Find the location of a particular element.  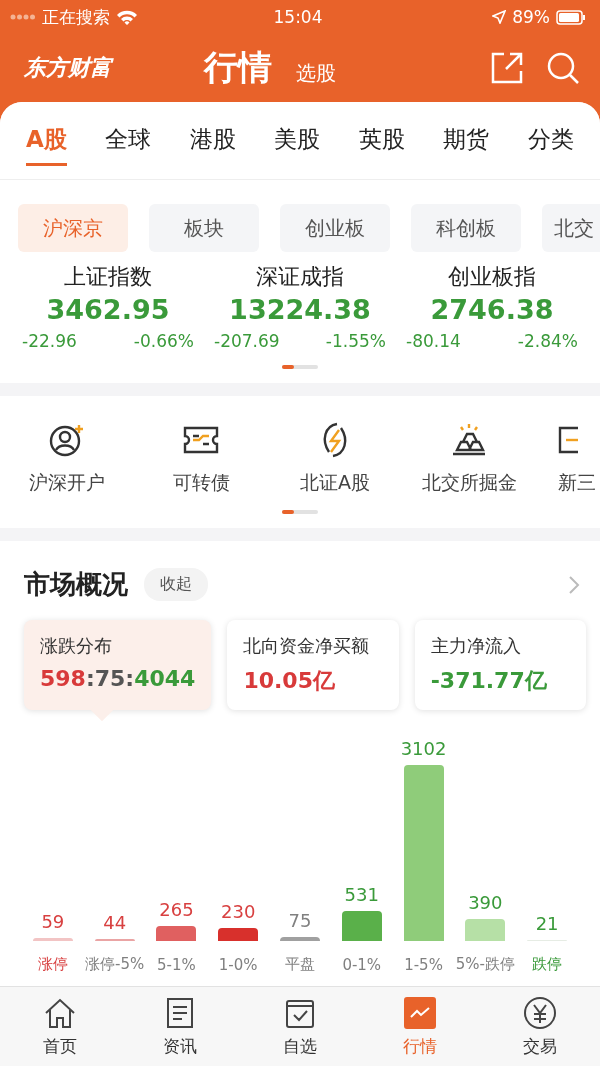

overview-card: 北向资金净买额 10.05亿 is located at coordinates (313, 665).